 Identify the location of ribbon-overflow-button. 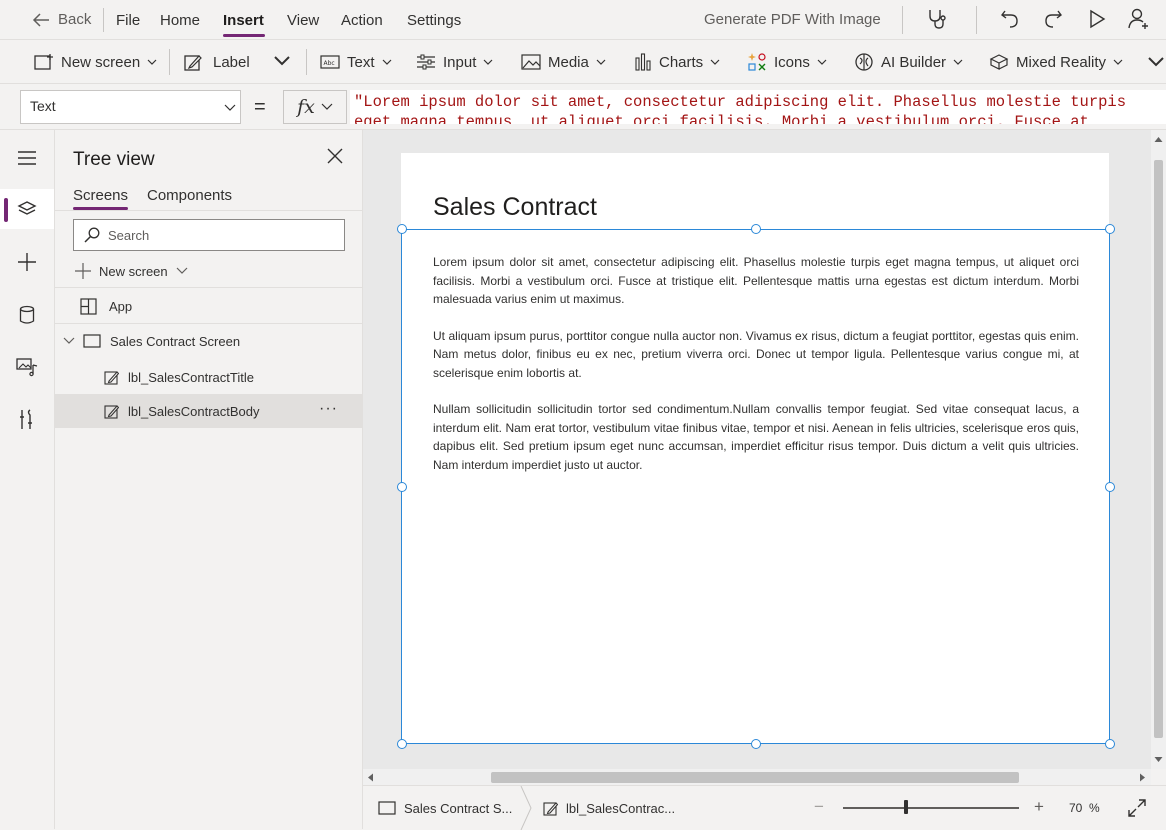
(1156, 62).